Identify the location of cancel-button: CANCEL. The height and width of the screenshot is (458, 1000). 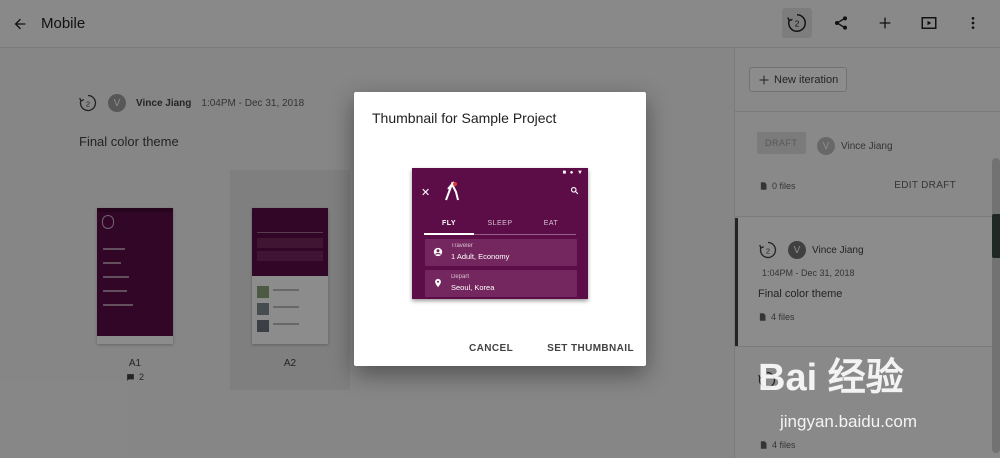
(491, 348).